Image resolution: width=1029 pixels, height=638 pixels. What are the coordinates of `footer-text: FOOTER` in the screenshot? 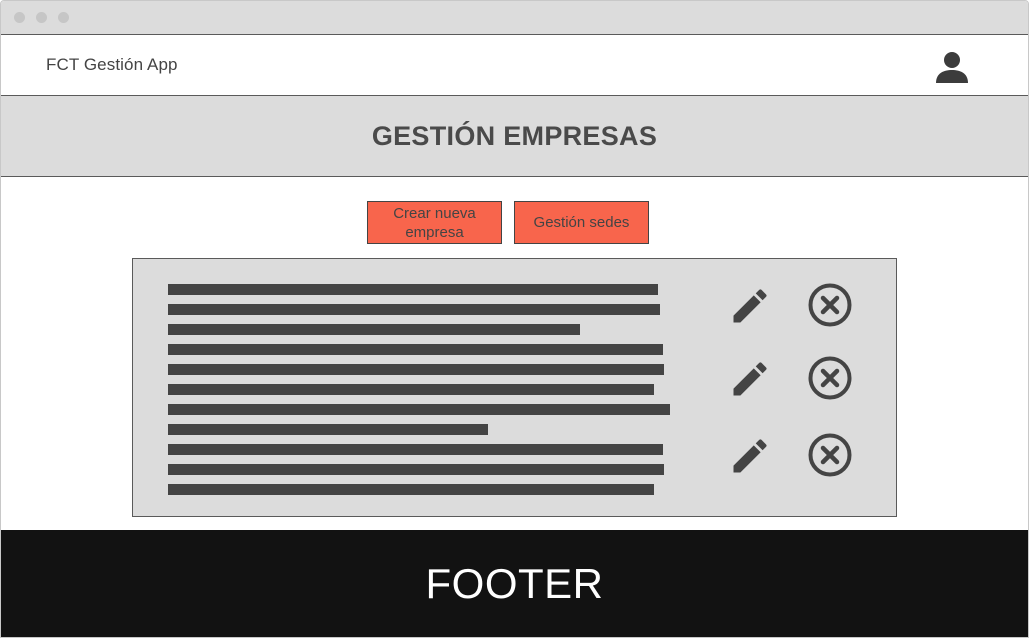 It's located at (514, 583).